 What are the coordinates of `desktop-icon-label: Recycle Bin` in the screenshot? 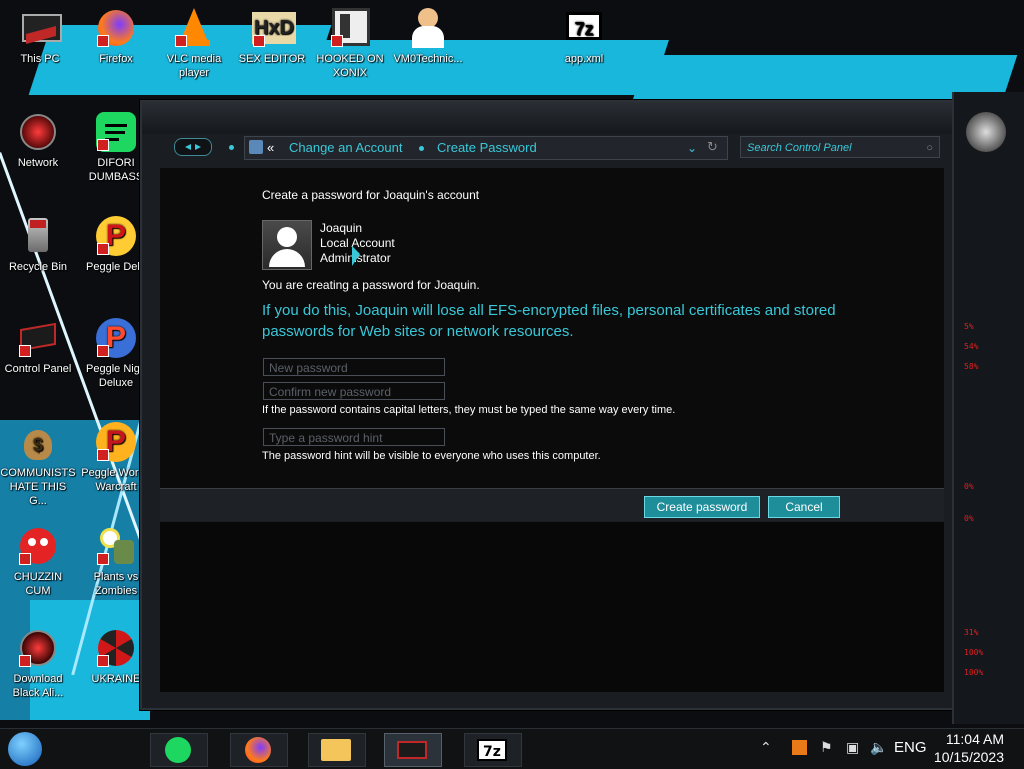 It's located at (38, 267).